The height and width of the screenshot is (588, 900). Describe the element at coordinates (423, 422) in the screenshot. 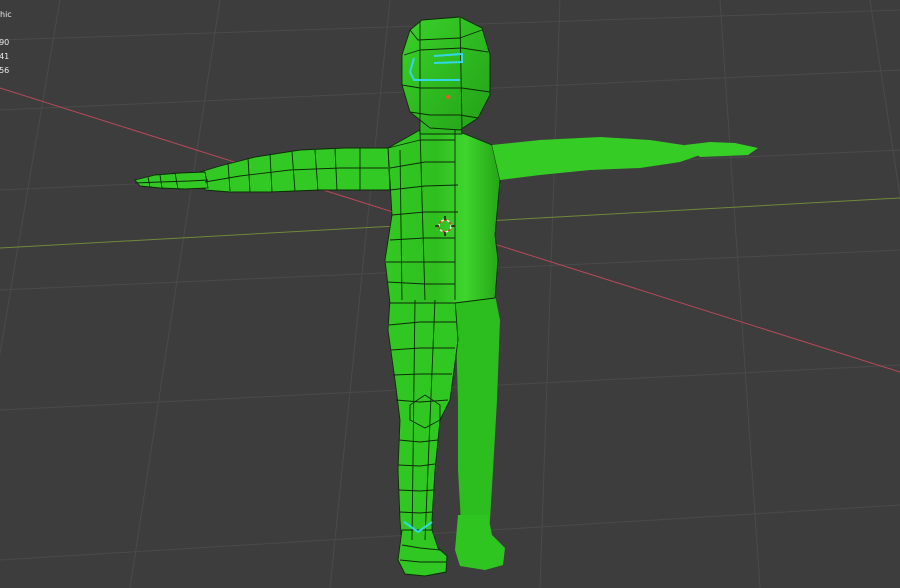

I see `left-leg` at that location.